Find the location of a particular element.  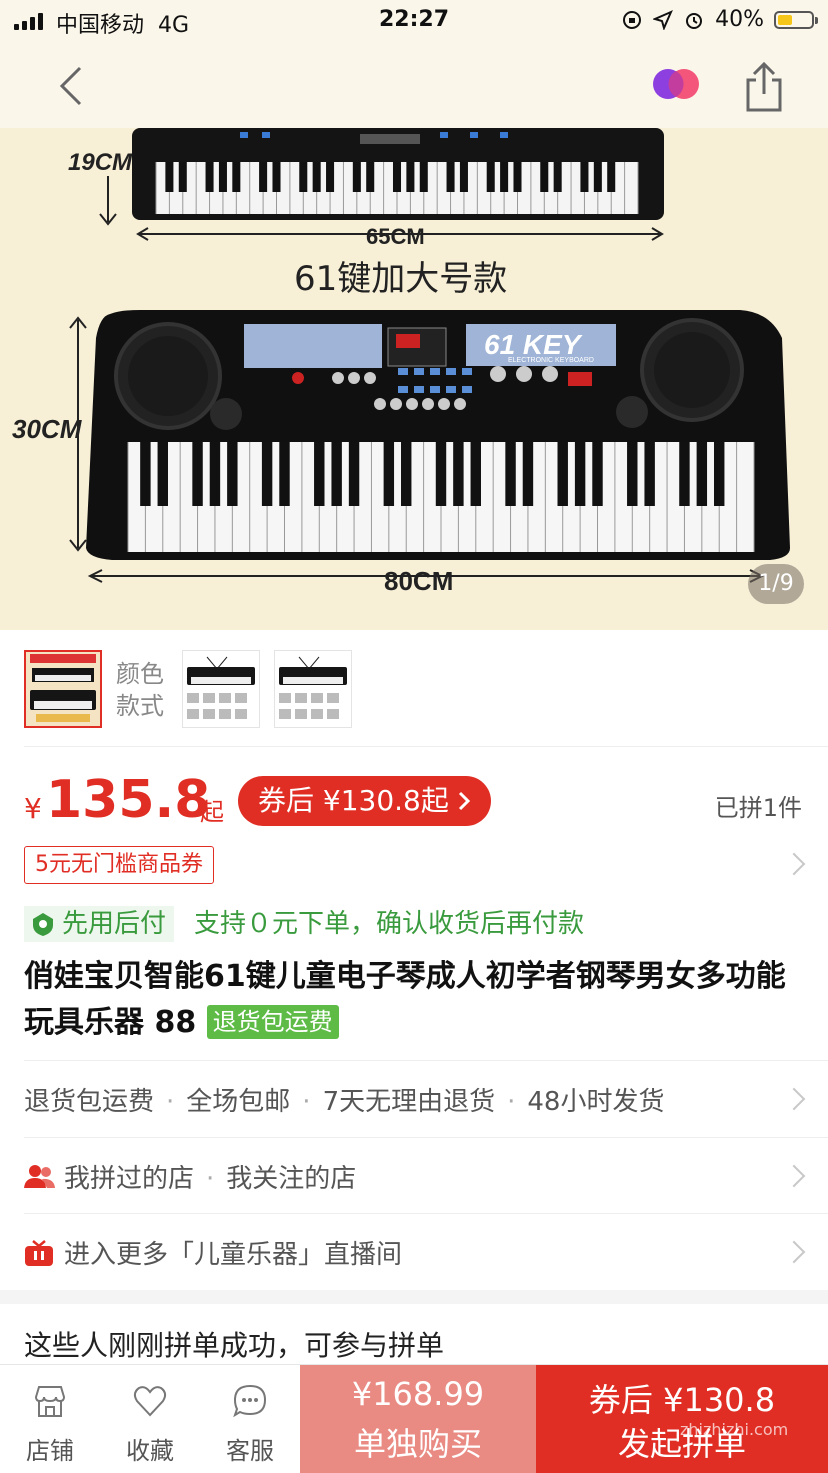

price-amount: 135.8 is located at coordinates (128, 800).